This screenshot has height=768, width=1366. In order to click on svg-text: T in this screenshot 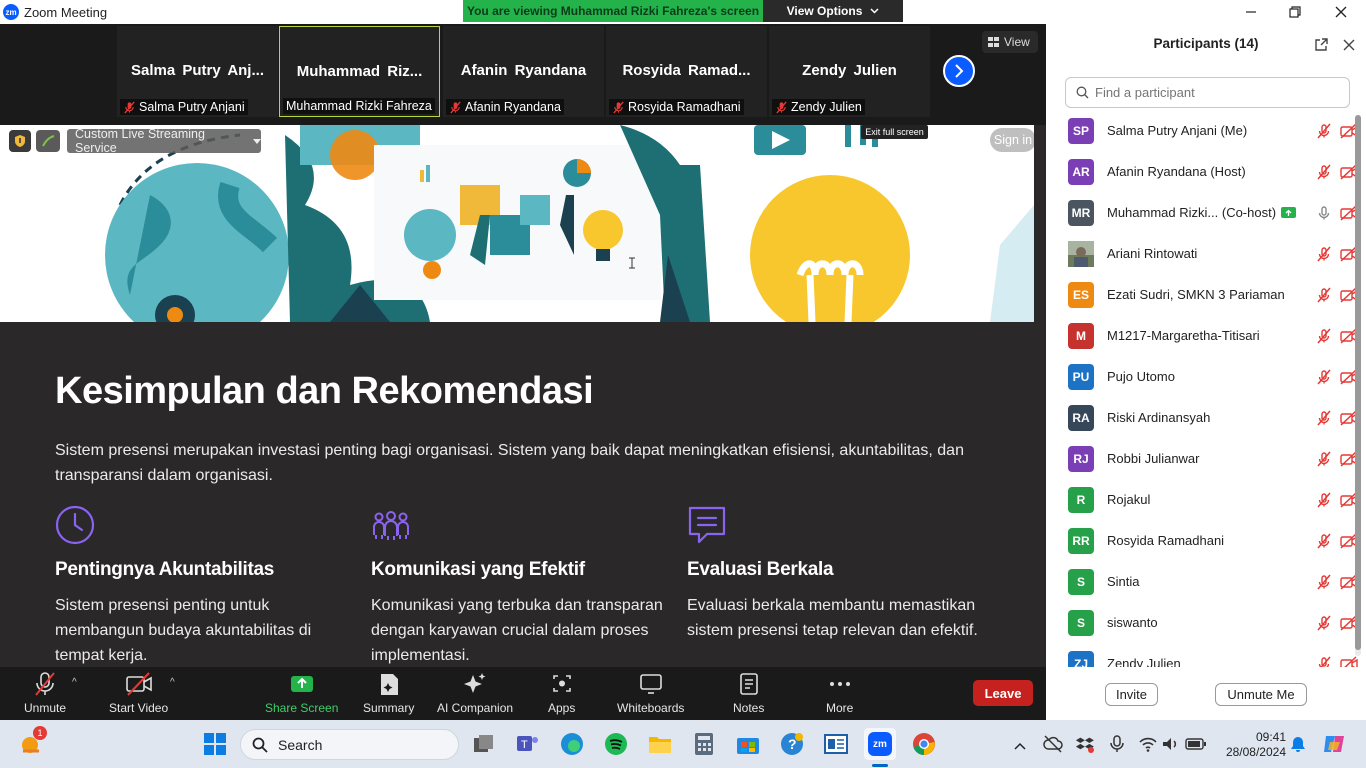, I will do `click(524, 745)`.